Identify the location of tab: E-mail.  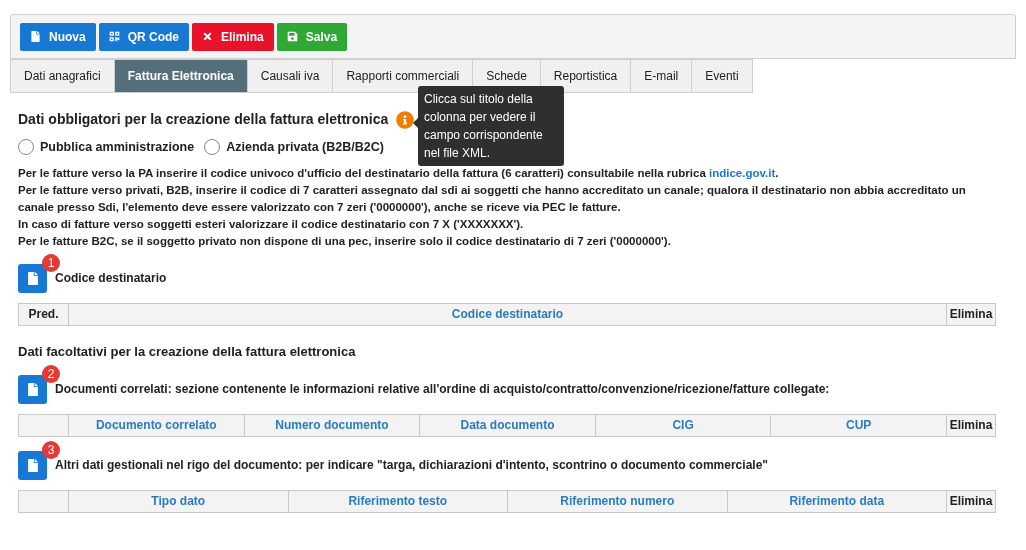
(661, 76).